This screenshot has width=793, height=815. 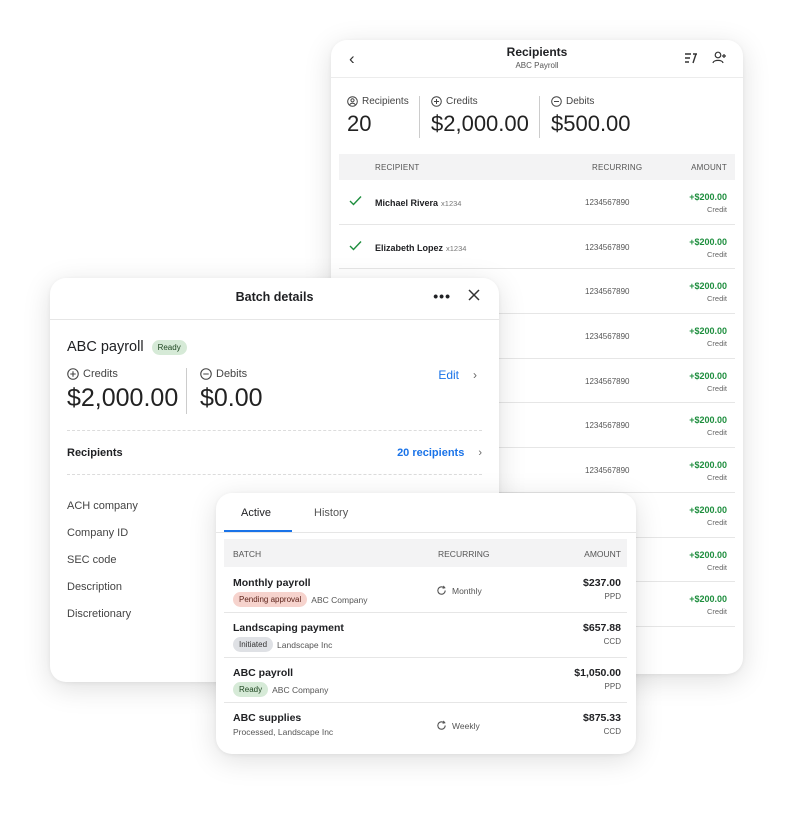 What do you see at coordinates (331, 513) in the screenshot?
I see `tab-history: History` at bounding box center [331, 513].